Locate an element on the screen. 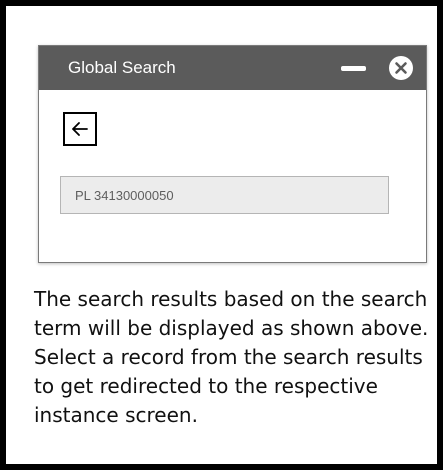 This screenshot has width=443, height=470. arrow-left-icon is located at coordinates (80, 129).